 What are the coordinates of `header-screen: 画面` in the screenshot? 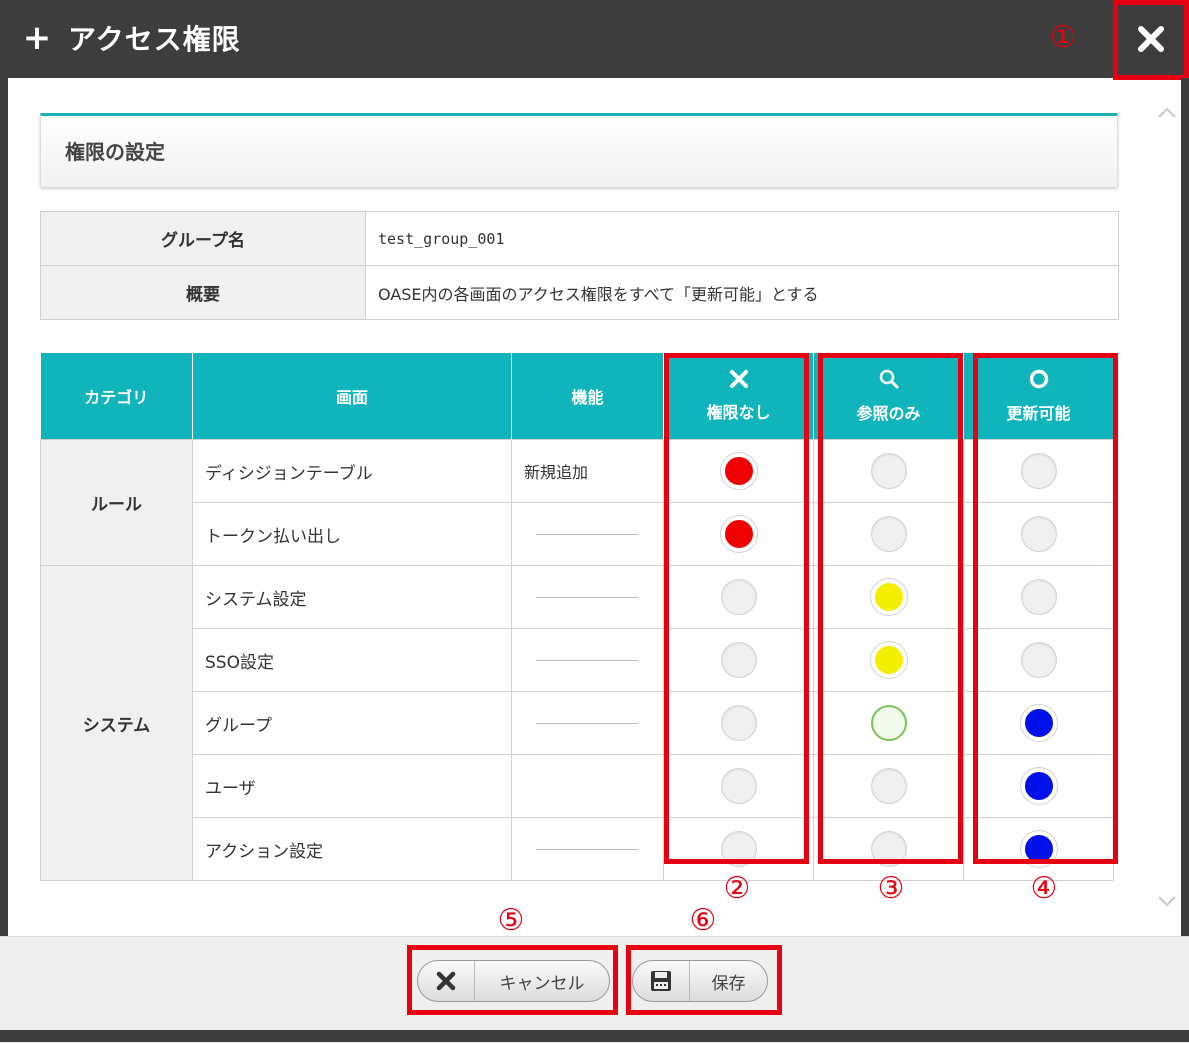 It's located at (352, 396).